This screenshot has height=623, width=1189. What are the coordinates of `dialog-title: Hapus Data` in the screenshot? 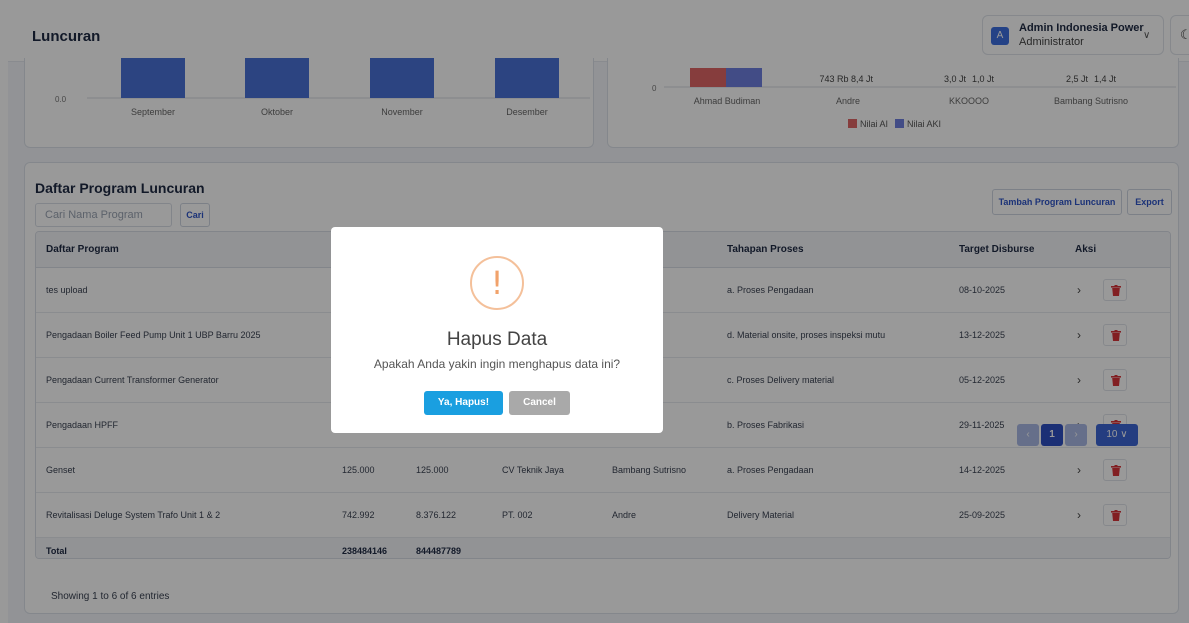 It's located at (497, 339).